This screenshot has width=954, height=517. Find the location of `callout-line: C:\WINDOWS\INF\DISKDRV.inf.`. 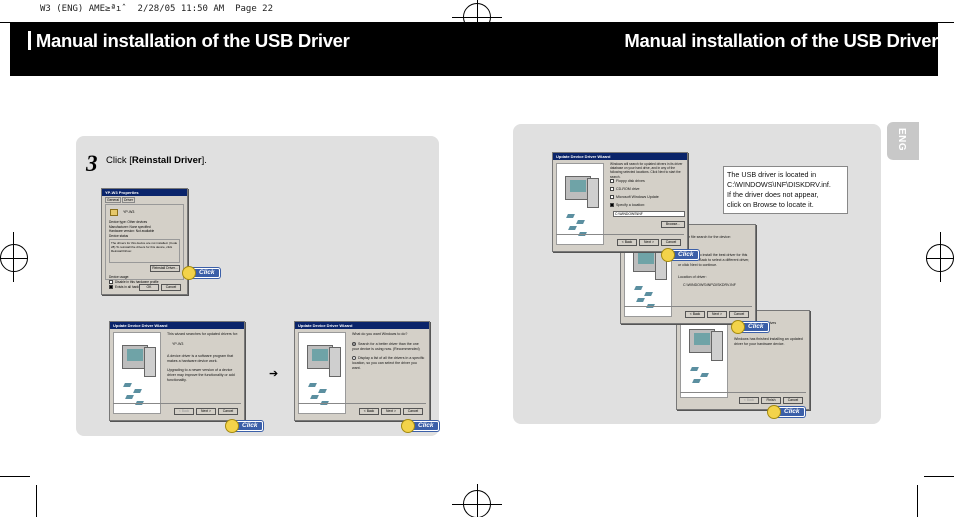

callout-line: C:\WINDOWS\INF\DISKDRV.inf. is located at coordinates (779, 184).